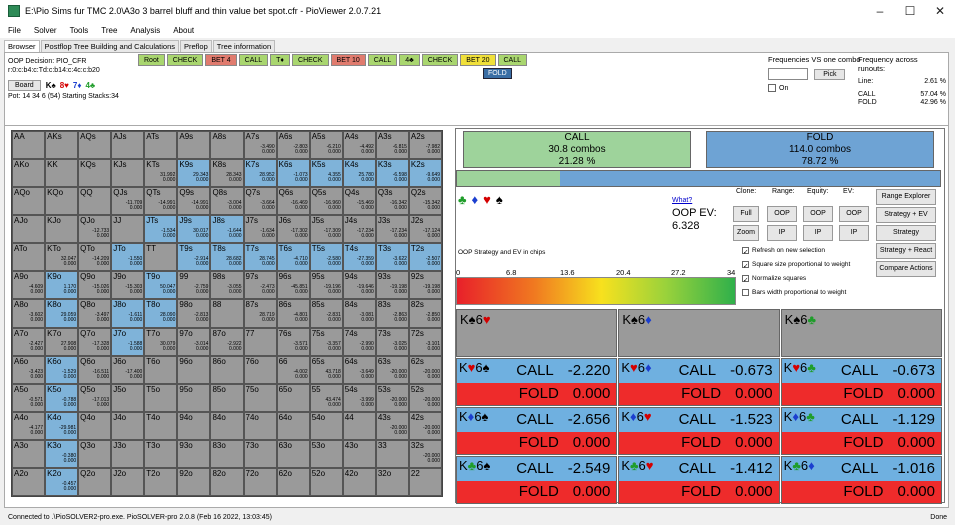 Image resolution: width=955 pixels, height=525 pixels. I want to click on hand-cell: 86s -4.801 0.000, so click(293, 313).